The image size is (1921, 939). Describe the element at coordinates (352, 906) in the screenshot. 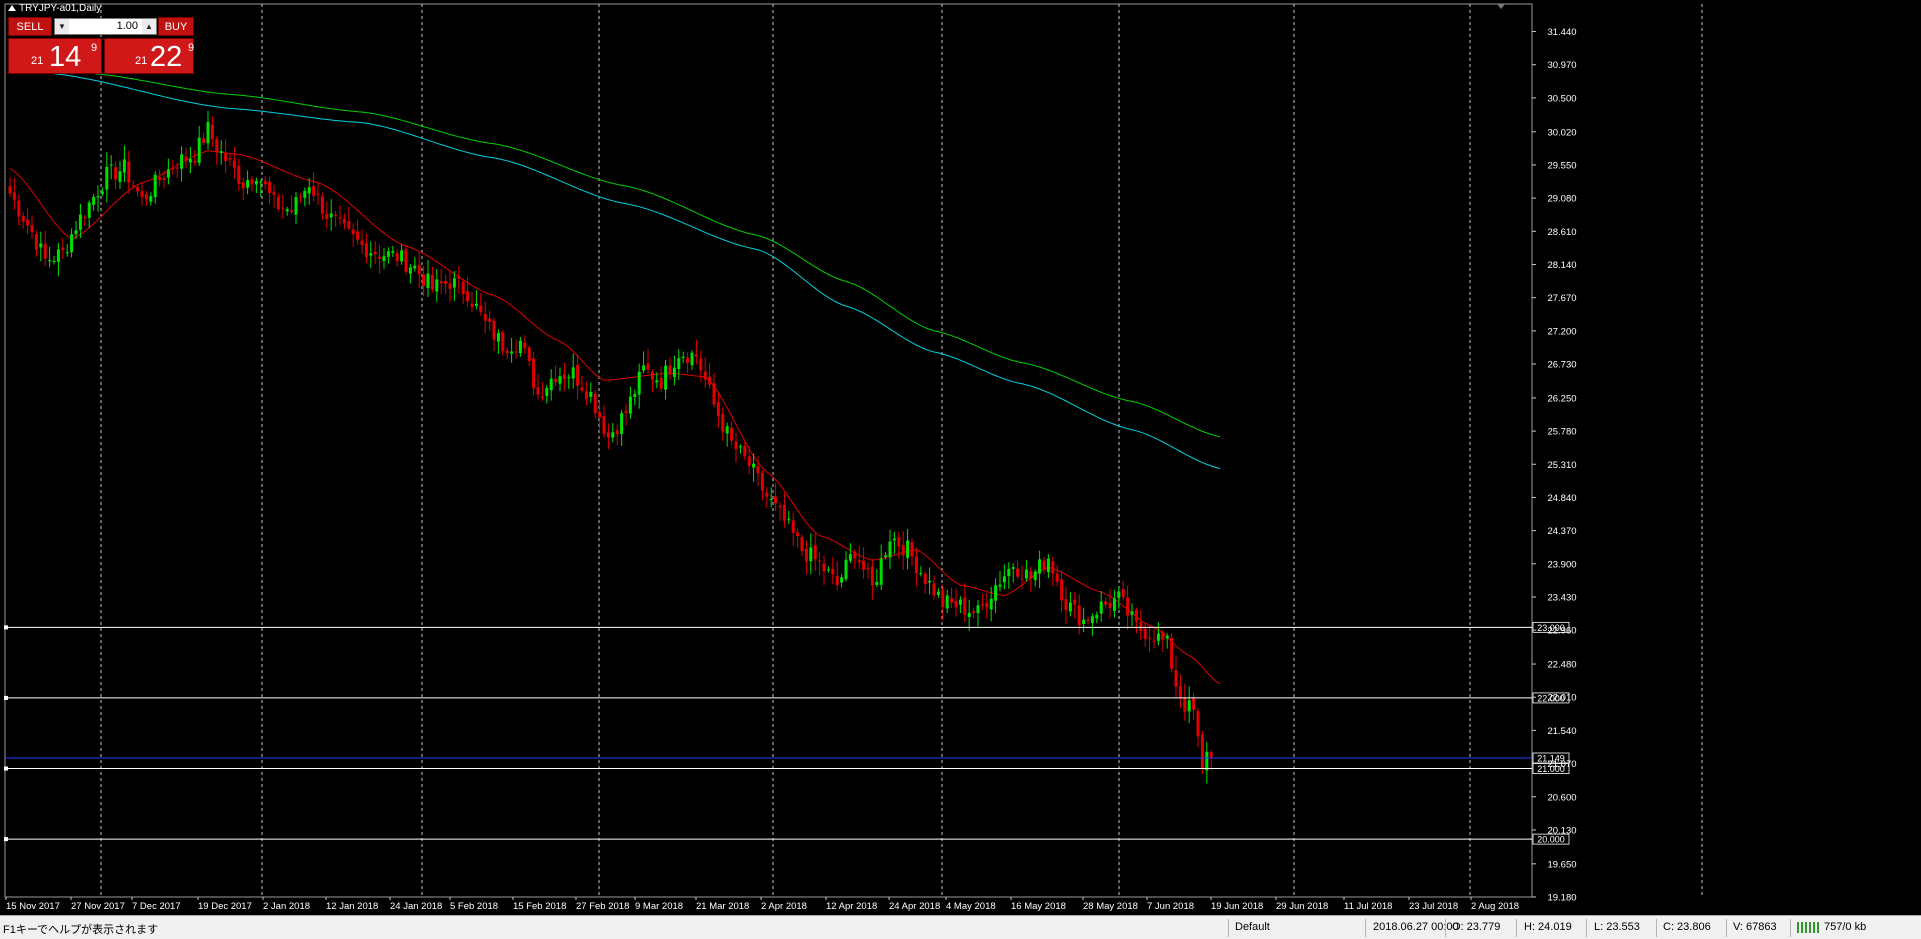

I see `time-tick-label: 12 Jan 2018` at that location.